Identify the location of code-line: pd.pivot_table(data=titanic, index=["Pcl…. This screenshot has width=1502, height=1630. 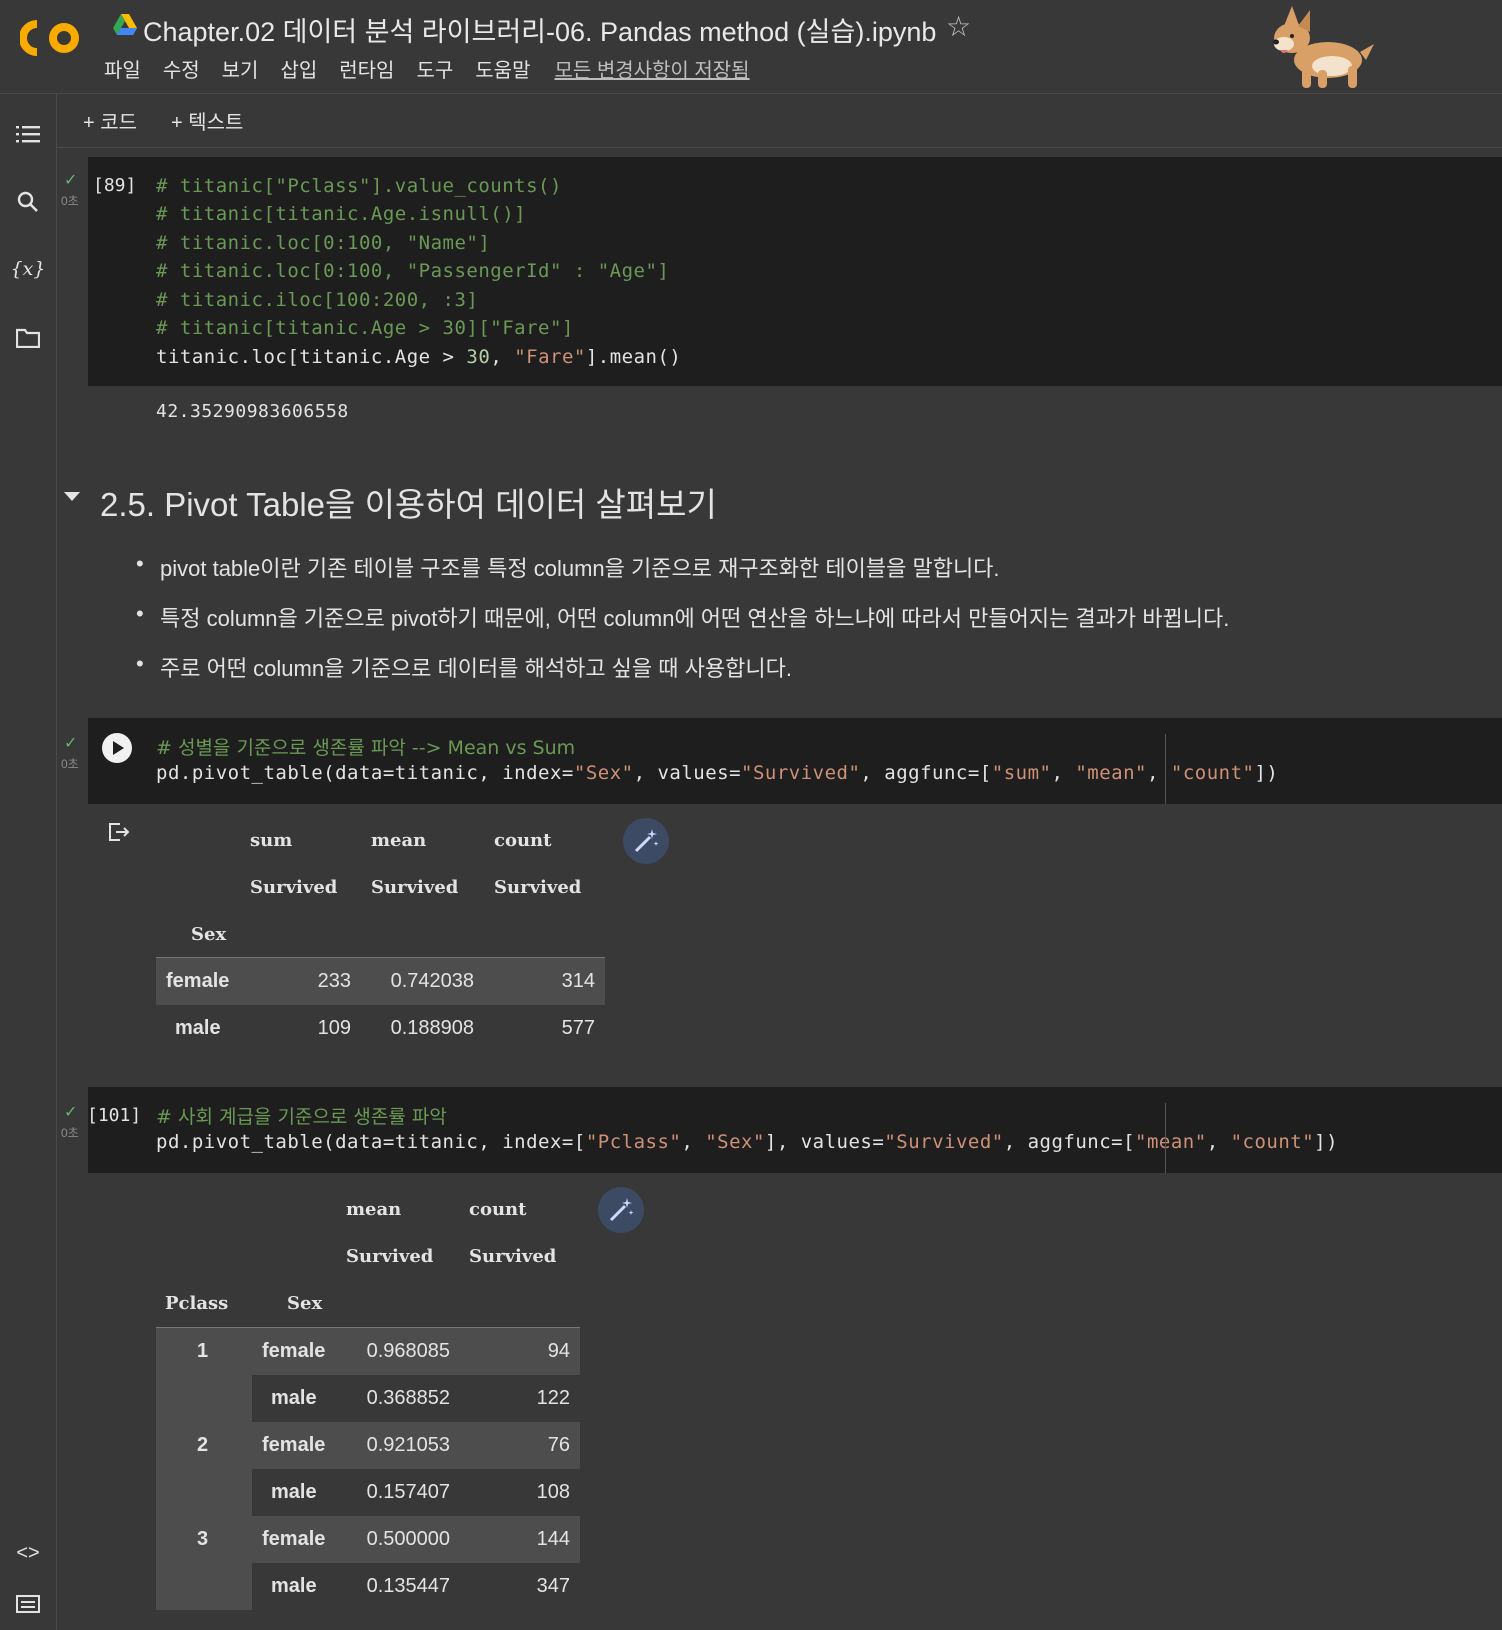
(747, 1142).